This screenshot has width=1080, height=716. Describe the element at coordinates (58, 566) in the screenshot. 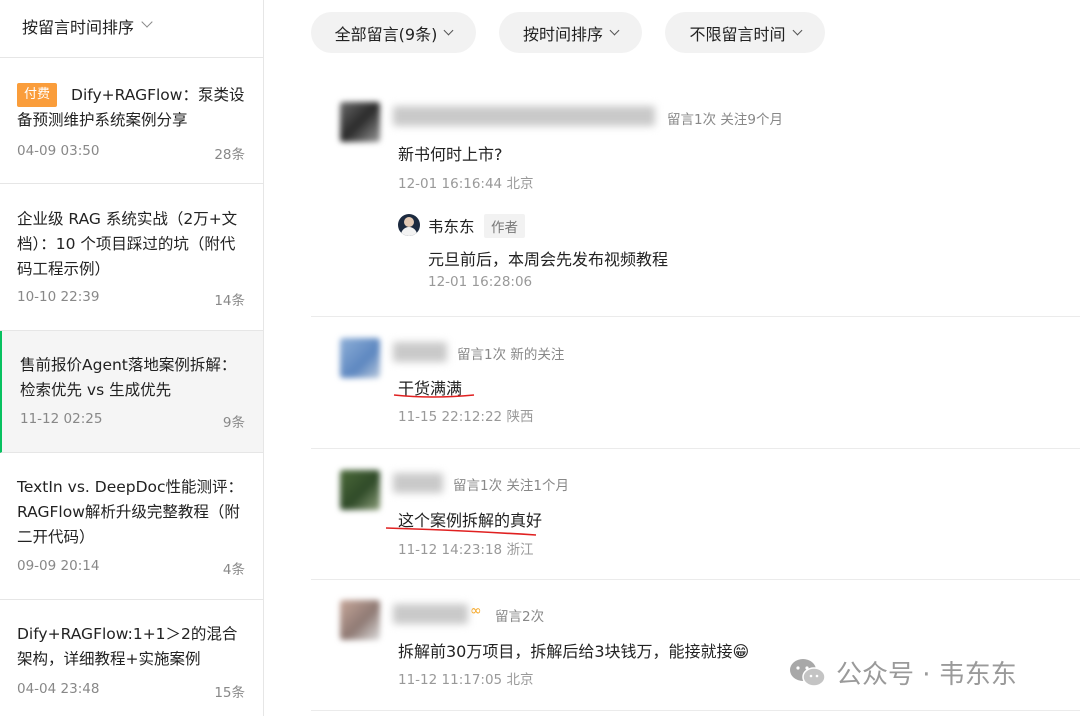

I see `article-date: 09-09 20:14` at that location.